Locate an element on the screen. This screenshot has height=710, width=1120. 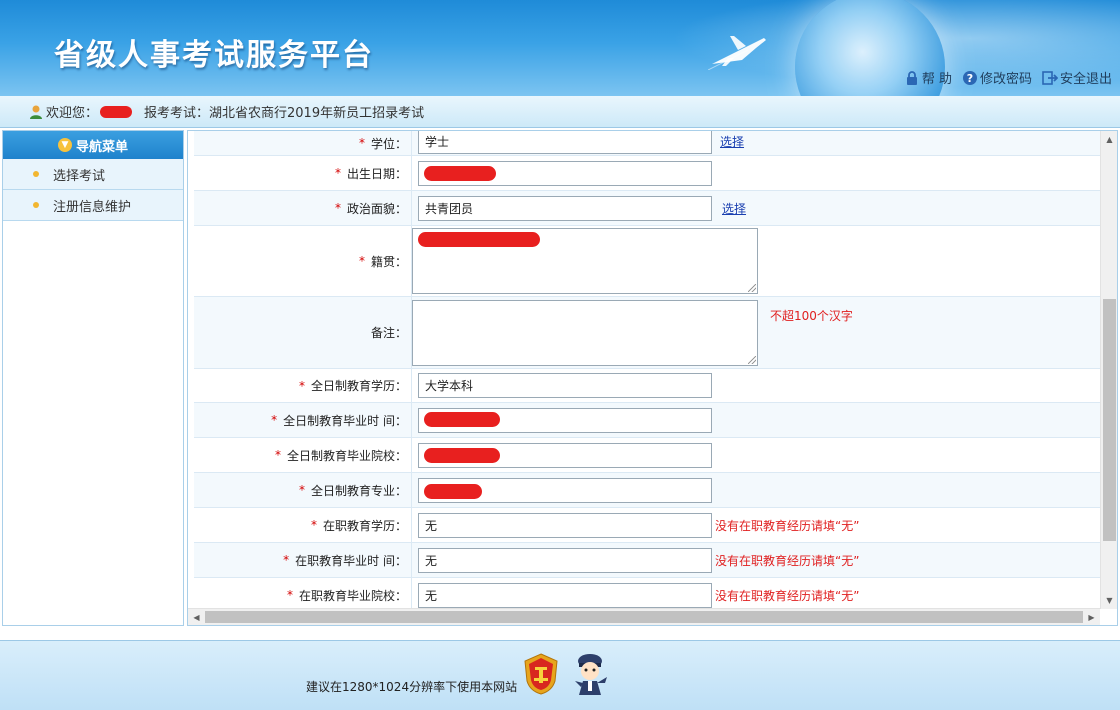
form-row-inservice-school: * 在职教育毕业院校： 无 没有在职教育经历请填“无” is located at coordinates (647, 593).